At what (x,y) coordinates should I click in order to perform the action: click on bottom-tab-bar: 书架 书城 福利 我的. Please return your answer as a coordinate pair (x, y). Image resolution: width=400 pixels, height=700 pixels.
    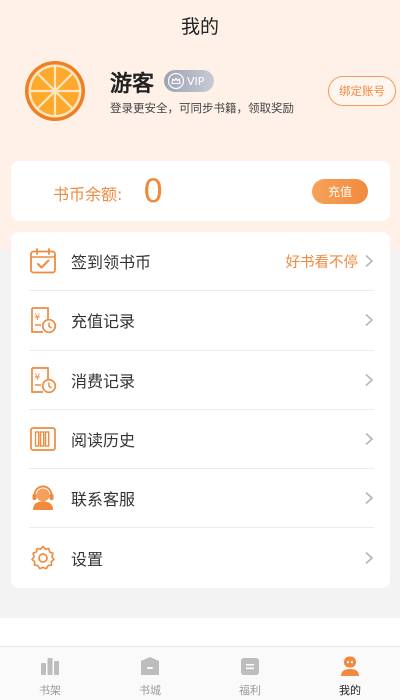
    Looking at the image, I should click on (200, 673).